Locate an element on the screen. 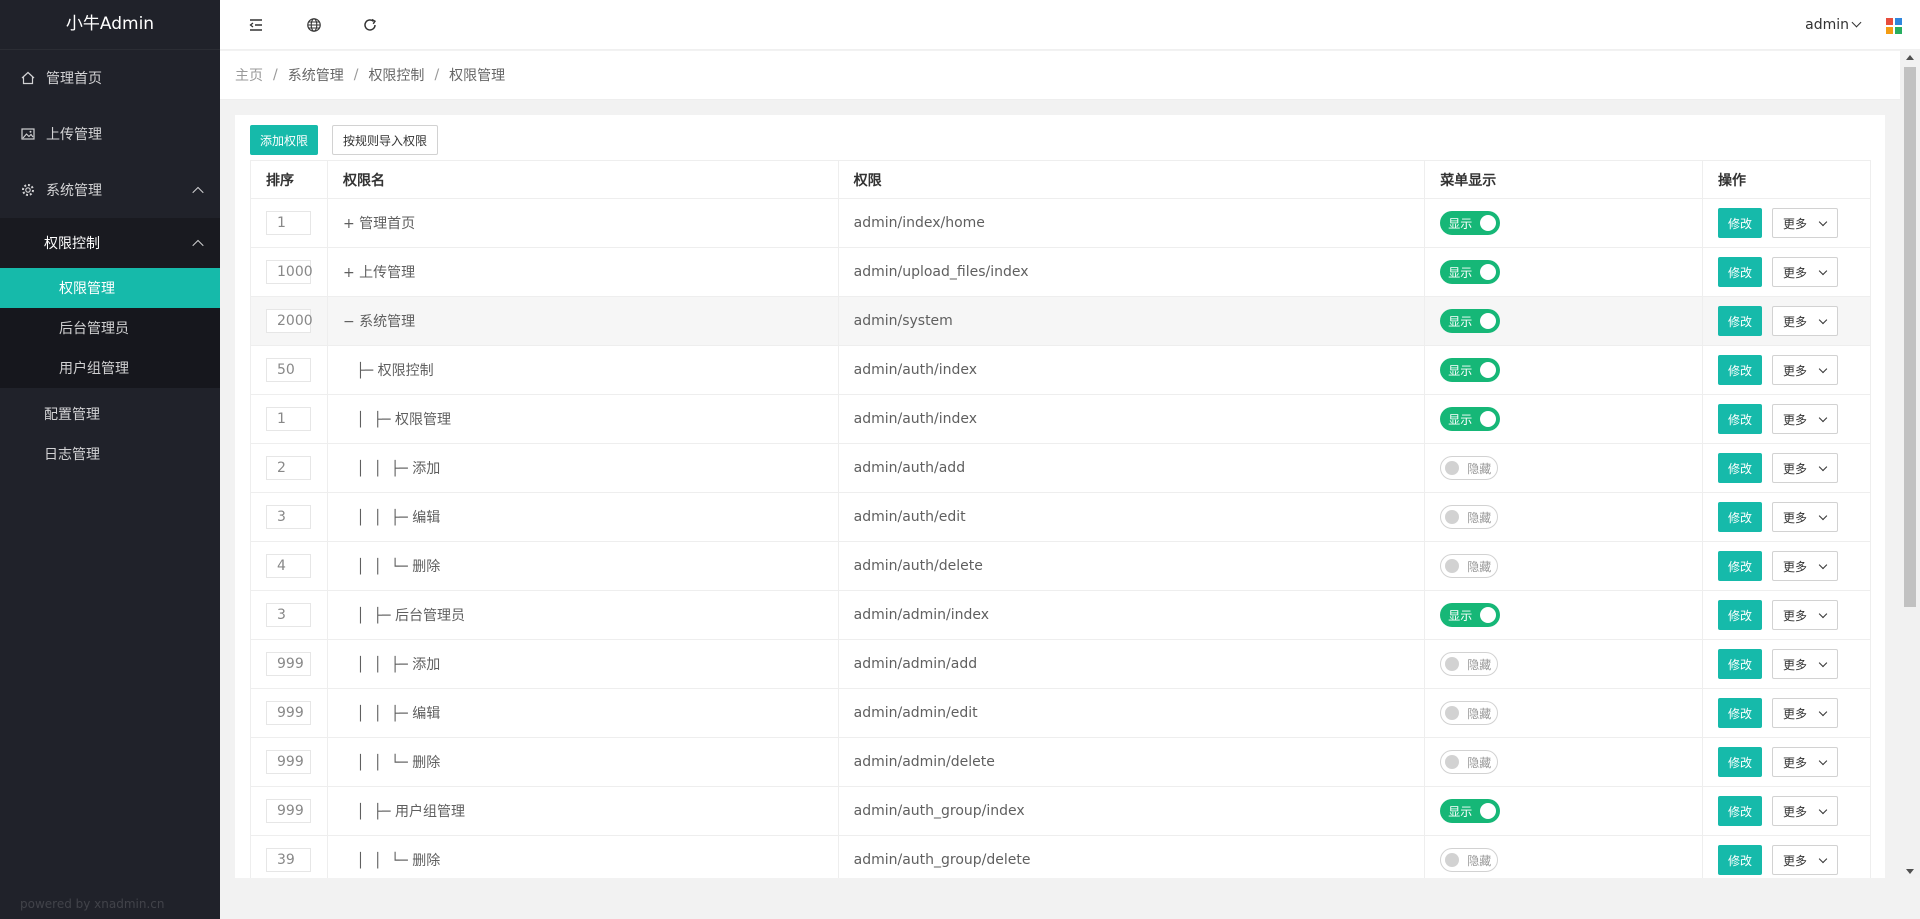 This screenshot has width=1920, height=919. permission-name: + 管理首页 is located at coordinates (379, 224).